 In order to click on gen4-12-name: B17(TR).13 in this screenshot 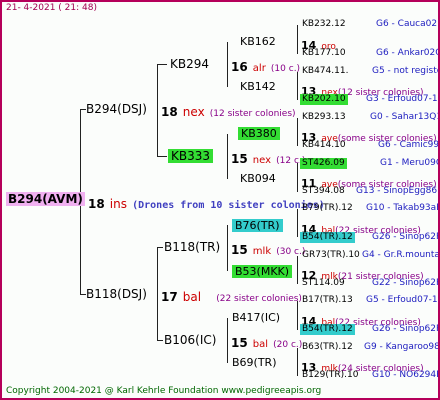, I will do `click(327, 300)`.